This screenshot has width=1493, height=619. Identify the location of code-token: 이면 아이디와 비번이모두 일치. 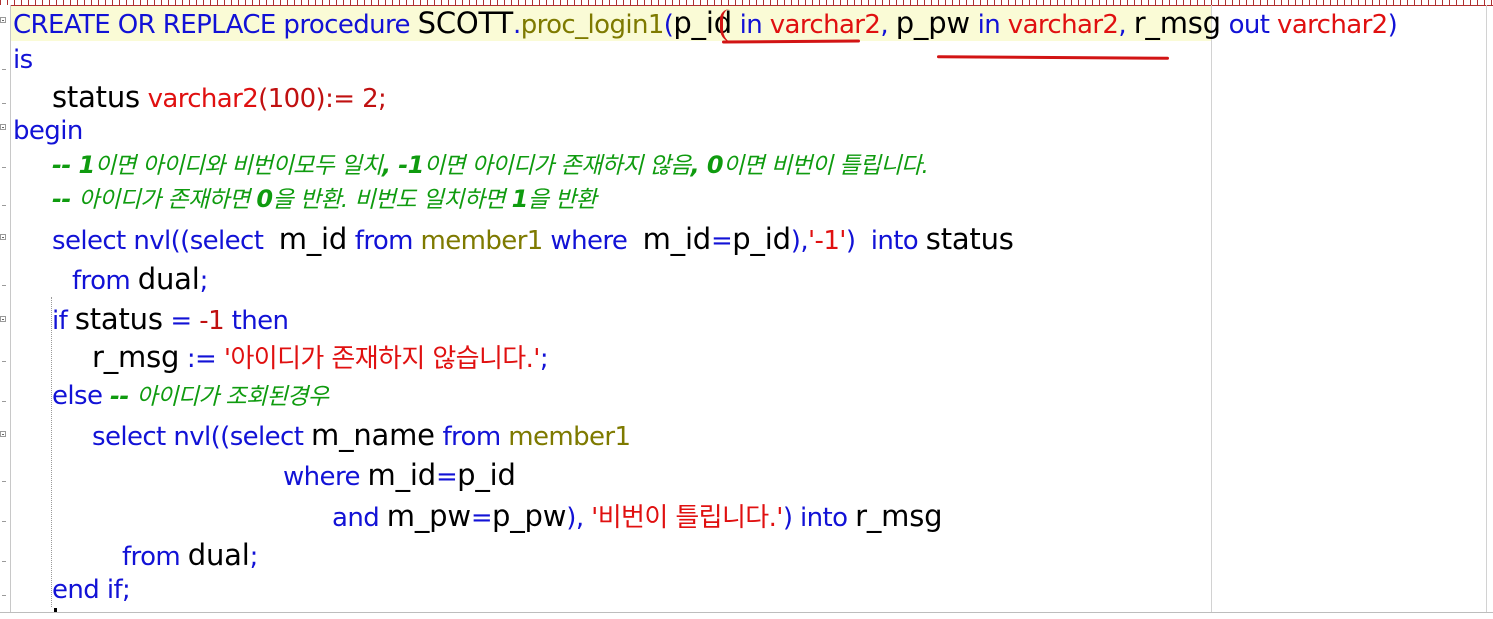
(238, 166).